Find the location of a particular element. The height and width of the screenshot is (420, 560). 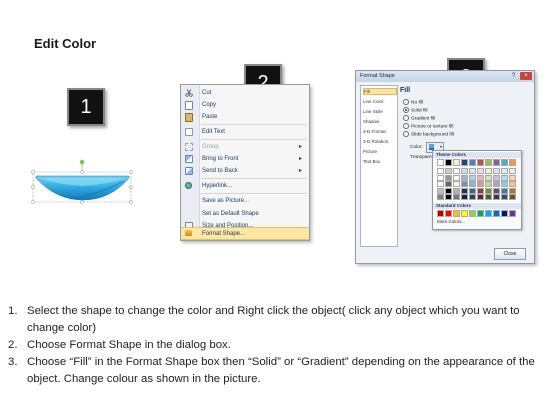

nav-item-3d-format: 3-D Format is located at coordinates (379, 131).